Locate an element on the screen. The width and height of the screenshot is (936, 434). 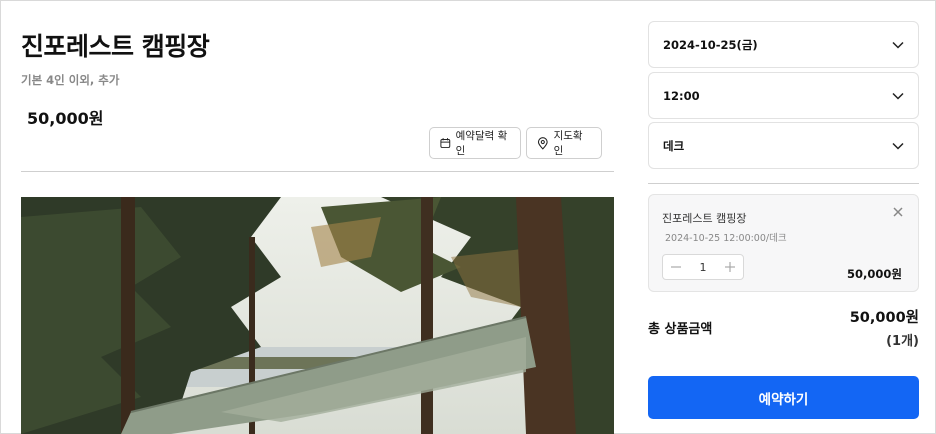
minus-icon is located at coordinates (676, 267).